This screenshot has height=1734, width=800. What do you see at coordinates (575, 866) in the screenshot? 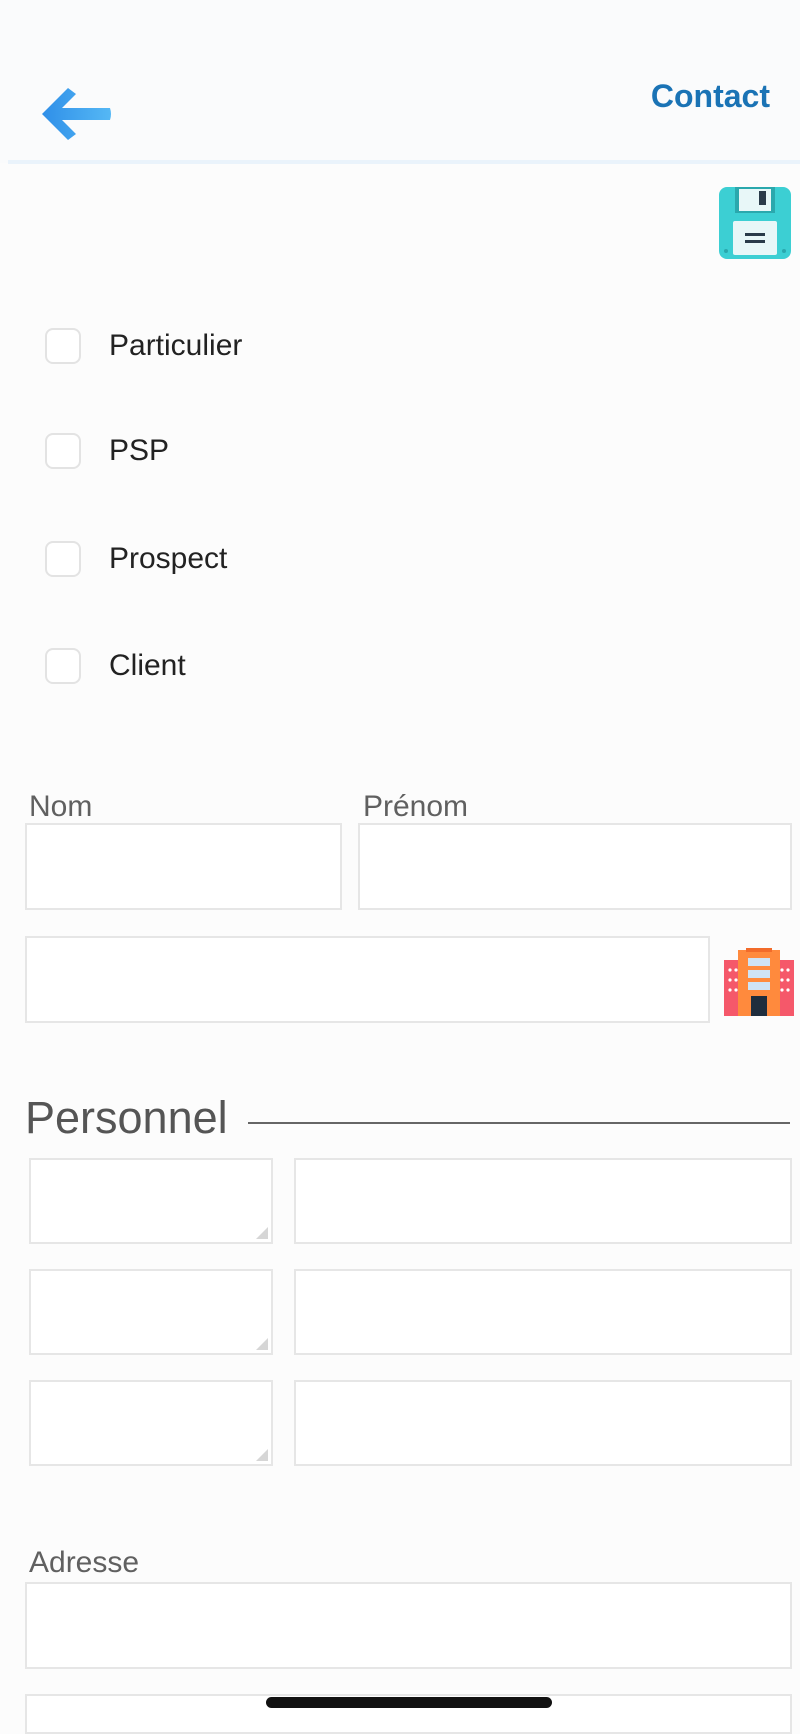
I see `prenom-input` at bounding box center [575, 866].